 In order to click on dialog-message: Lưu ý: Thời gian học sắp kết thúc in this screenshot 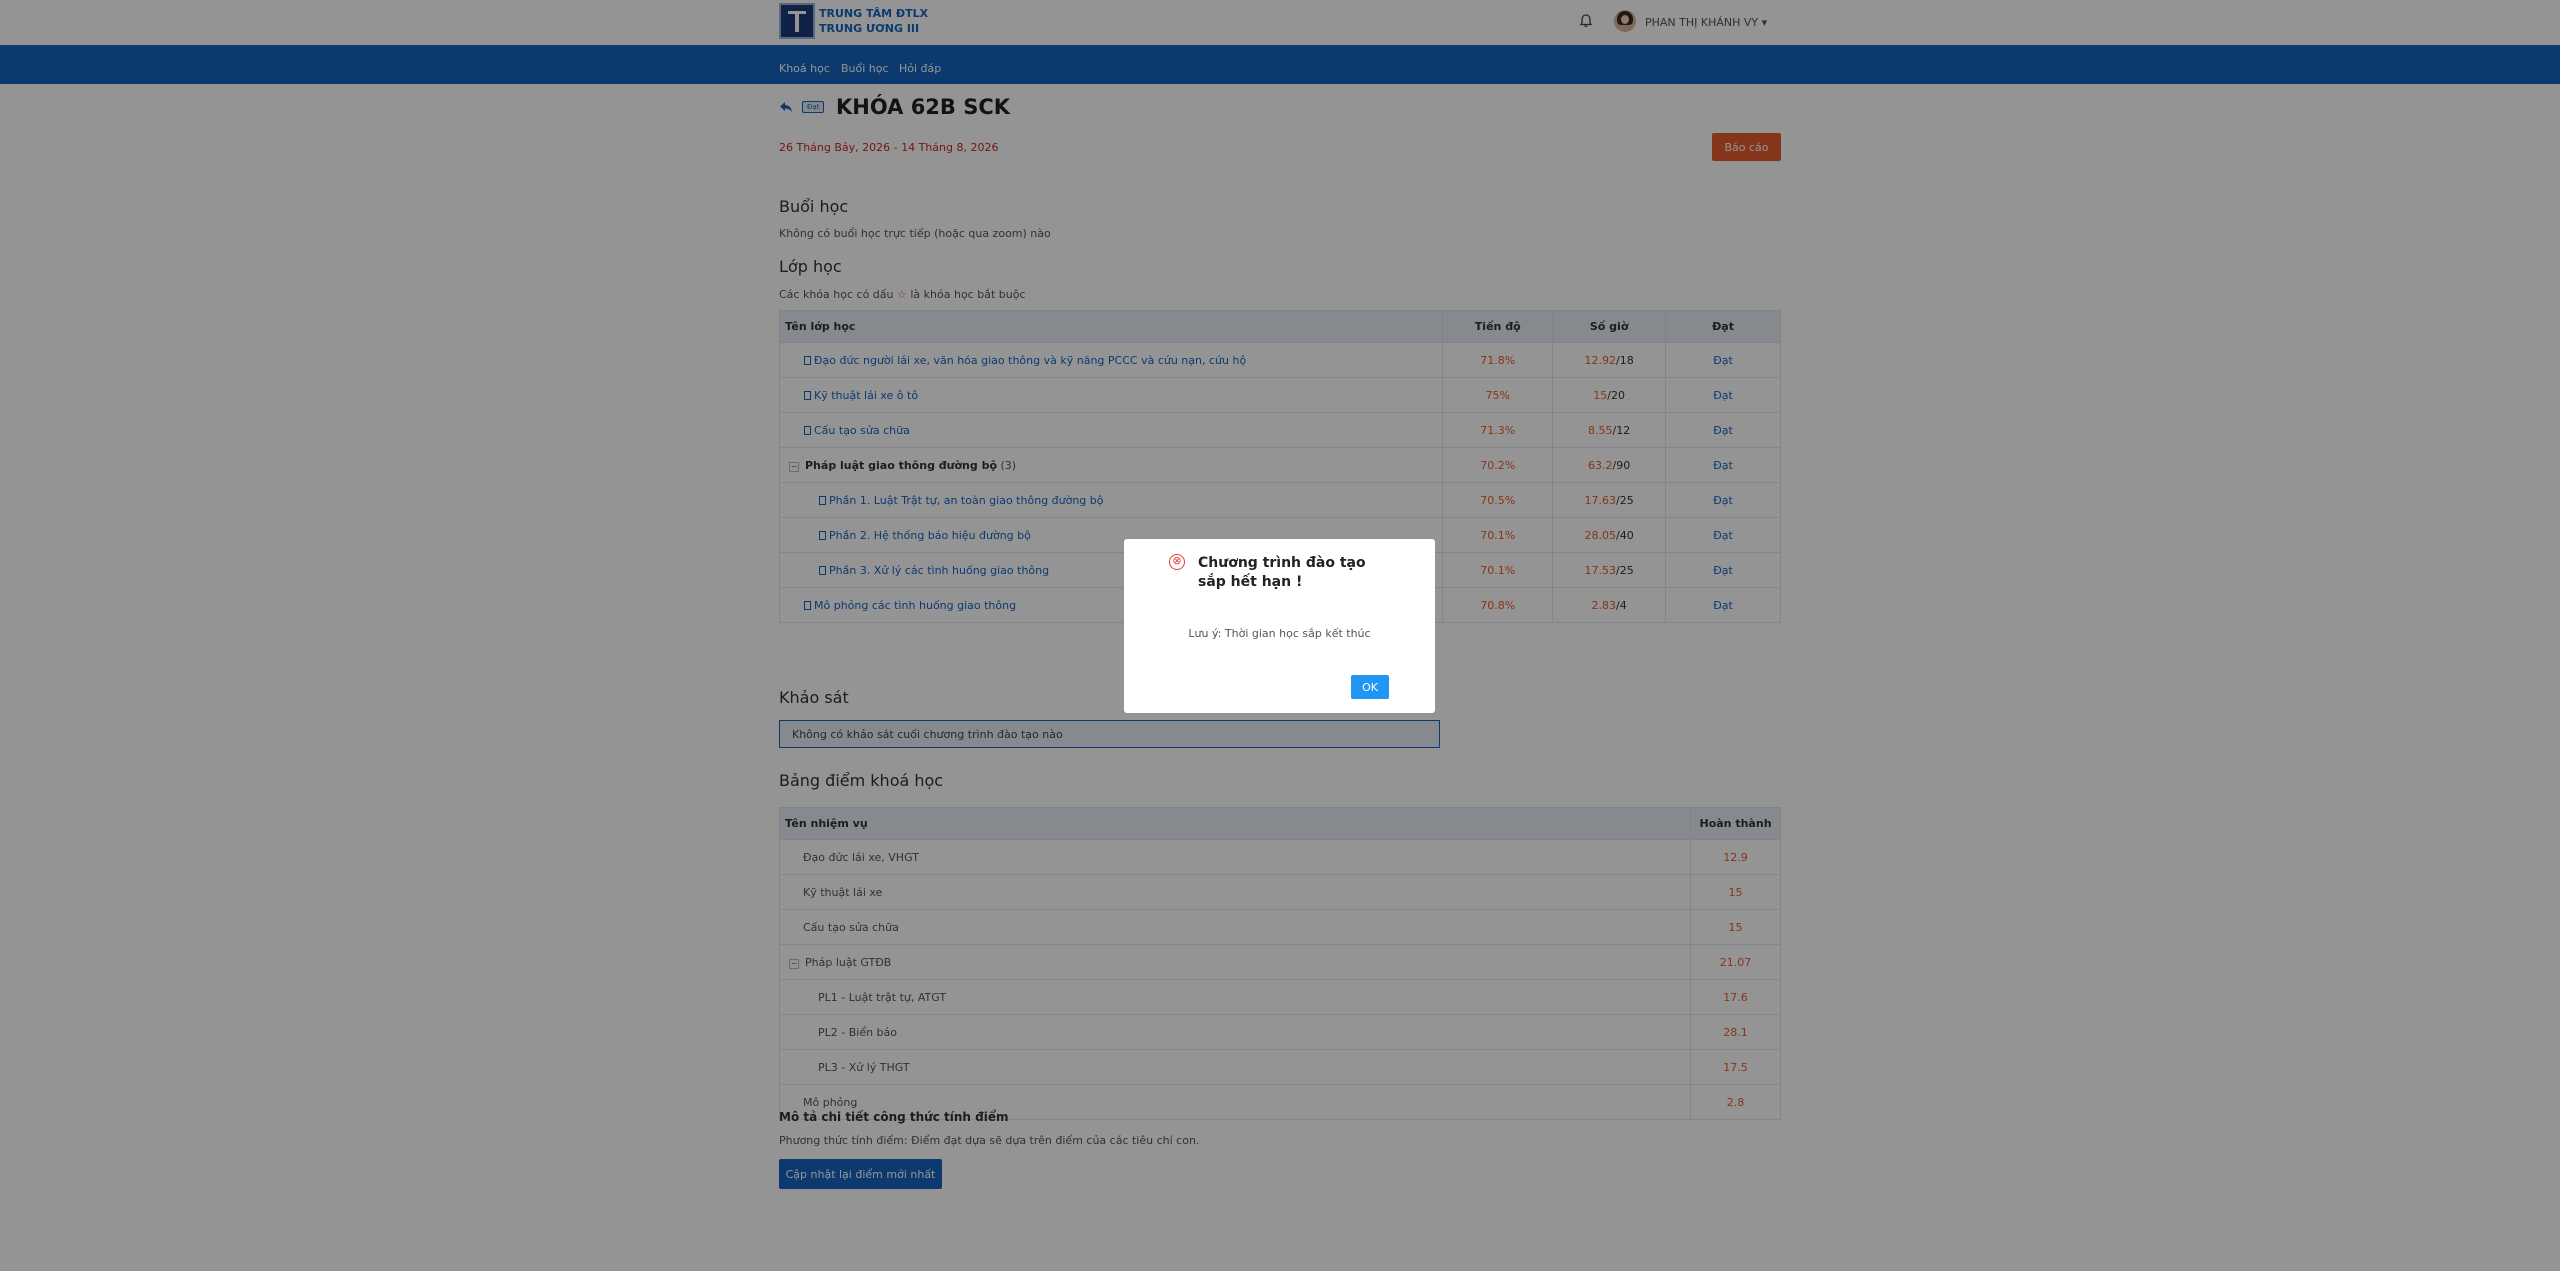, I will do `click(1279, 633)`.